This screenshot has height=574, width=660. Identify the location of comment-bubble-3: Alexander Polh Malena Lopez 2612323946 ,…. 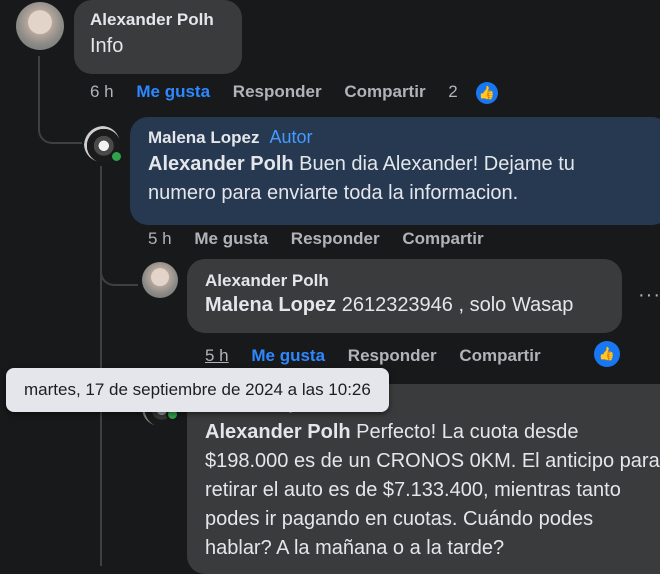
(404, 296).